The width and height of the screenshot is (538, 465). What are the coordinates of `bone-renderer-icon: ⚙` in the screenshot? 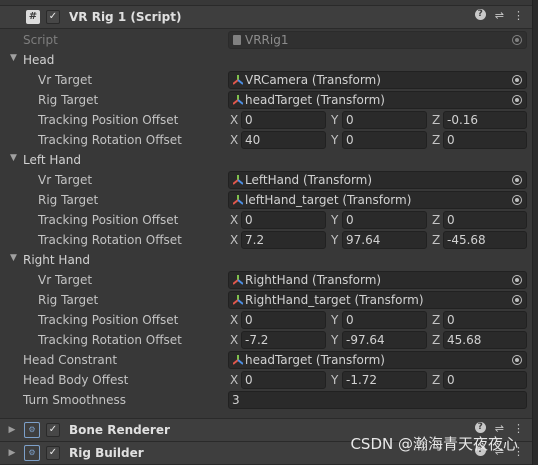 It's located at (32, 430).